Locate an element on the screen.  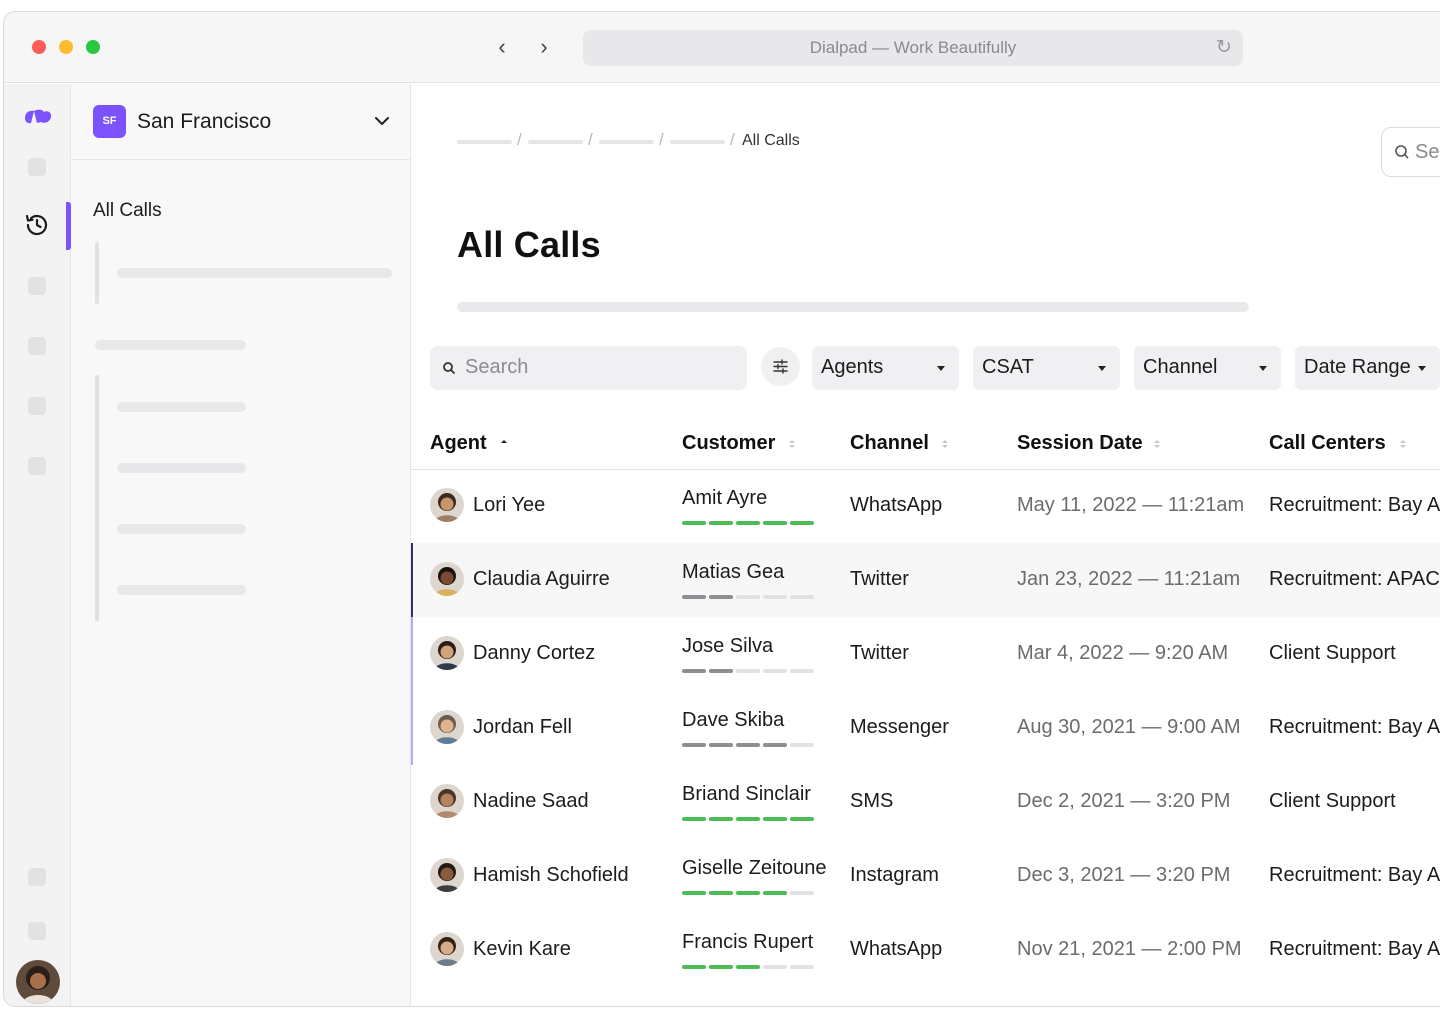
table-search-input: Search is located at coordinates (588, 368).